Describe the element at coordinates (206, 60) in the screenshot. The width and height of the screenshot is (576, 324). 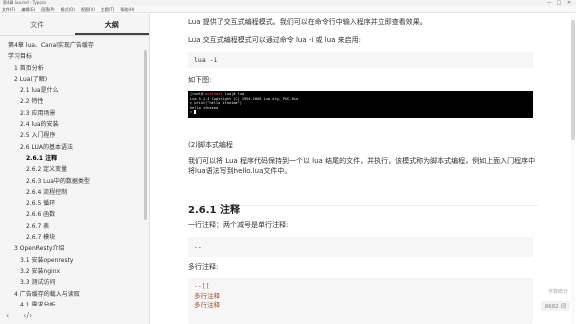
I see `code-line: lua -i` at that location.